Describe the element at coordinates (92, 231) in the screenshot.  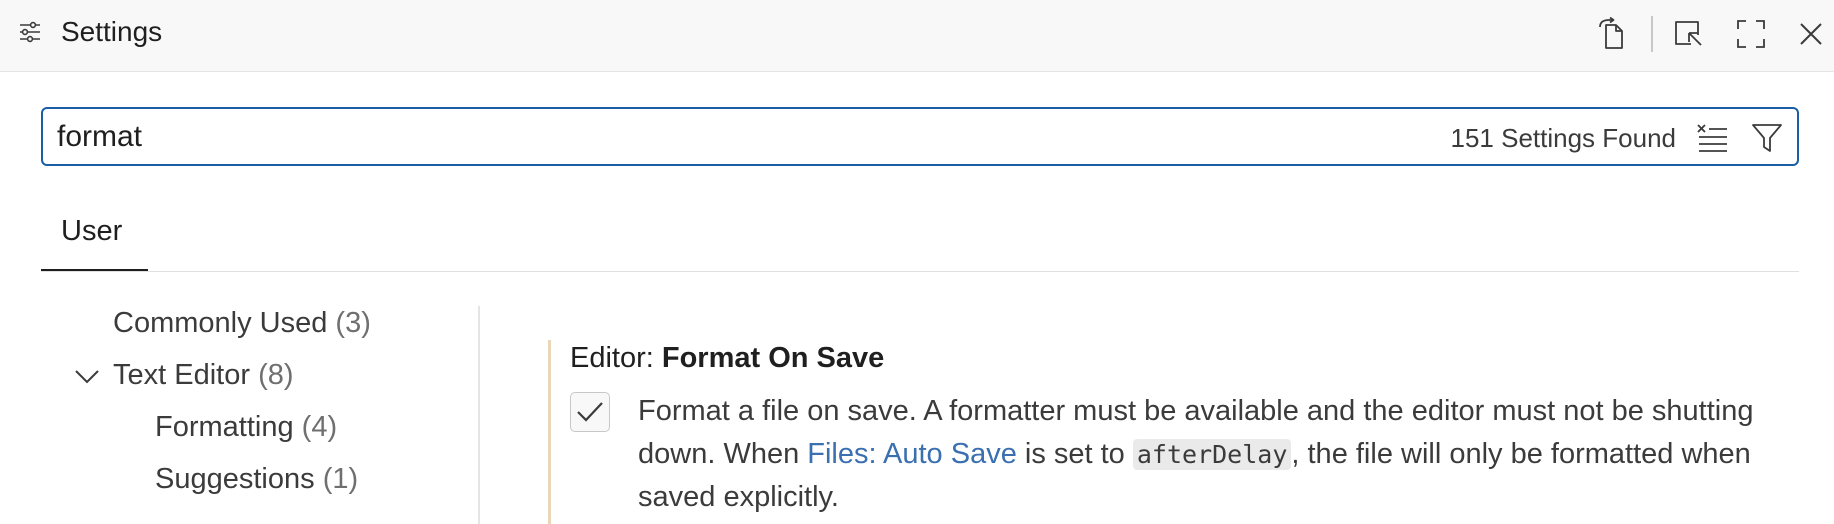
I see `tab-user-label: User` at that location.